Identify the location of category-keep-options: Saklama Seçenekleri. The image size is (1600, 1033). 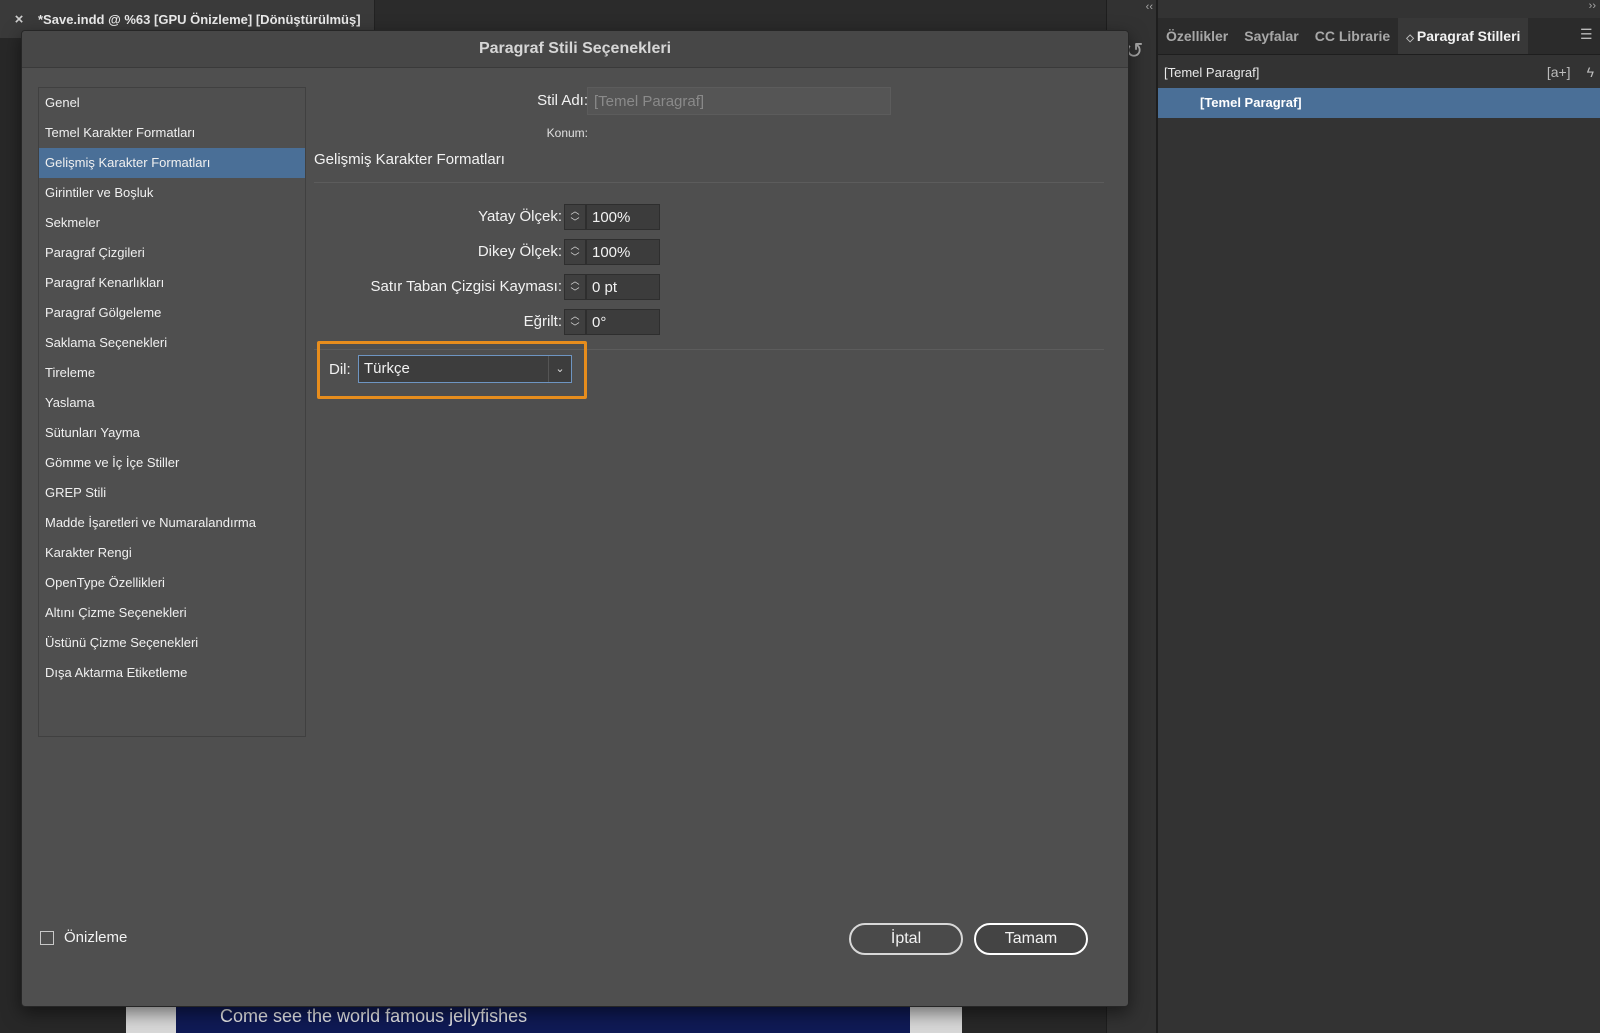
(172, 343).